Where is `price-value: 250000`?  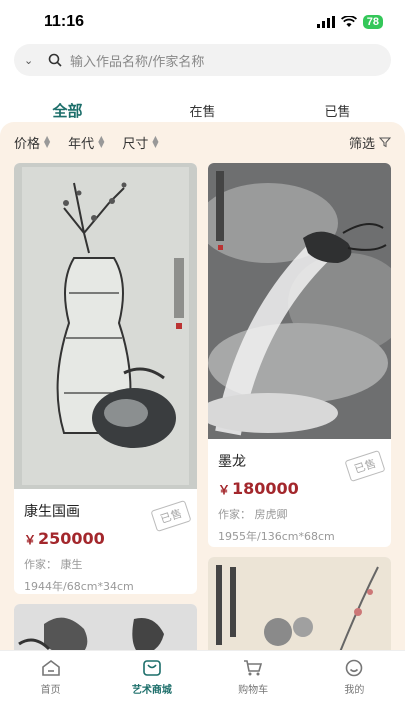
price-value: 250000 is located at coordinates (71, 538).